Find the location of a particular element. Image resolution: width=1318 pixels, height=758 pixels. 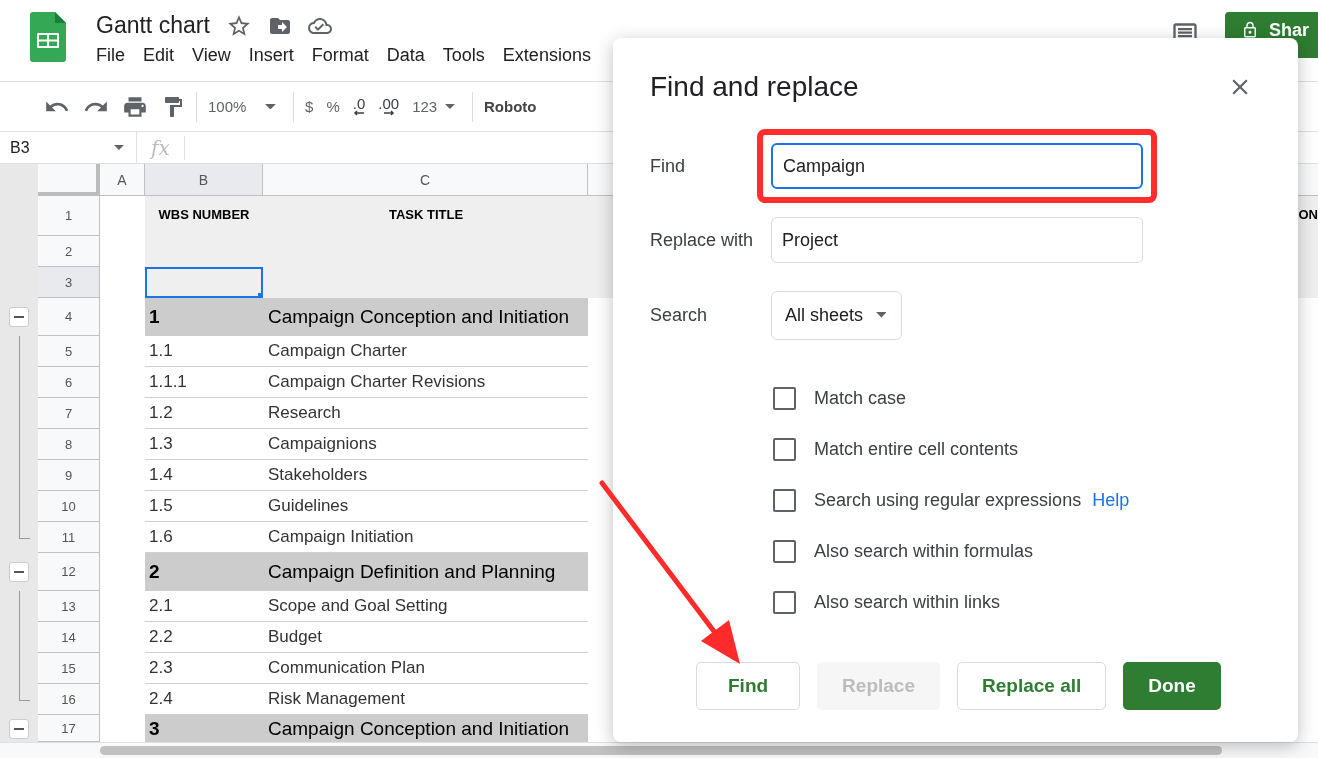

table-cell: WBS NUMBER is located at coordinates (204, 216).